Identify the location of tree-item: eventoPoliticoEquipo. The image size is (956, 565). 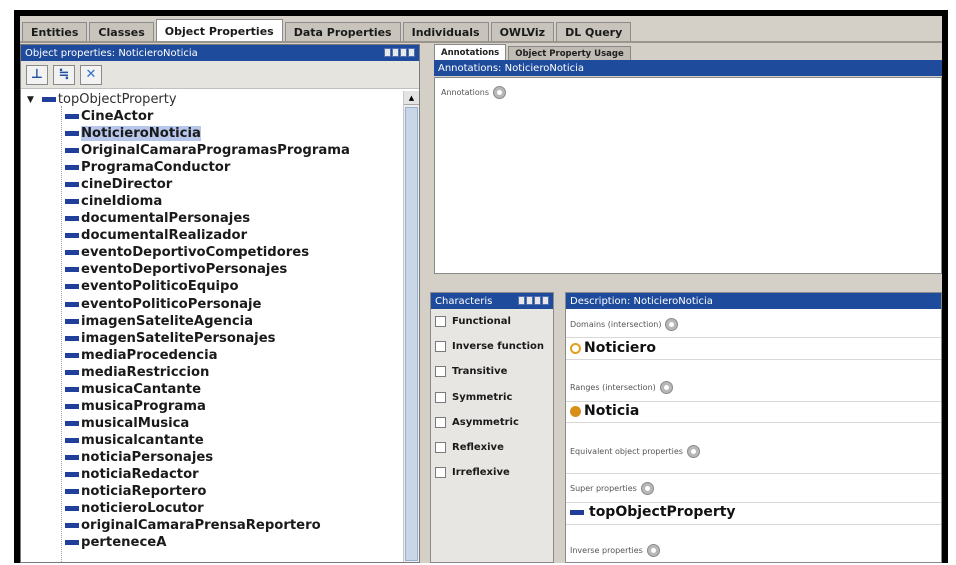
(210, 286).